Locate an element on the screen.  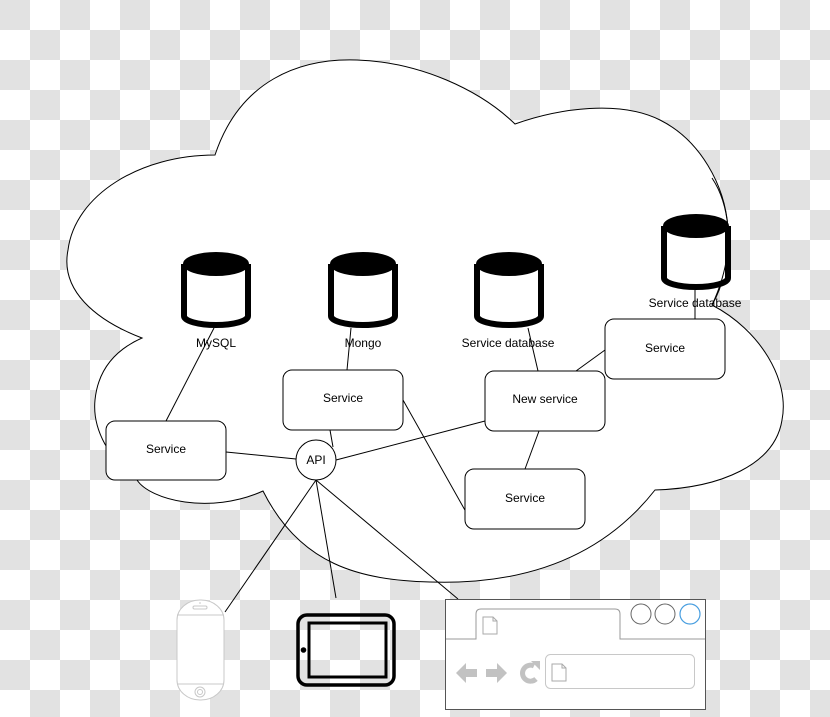
tablet-icon is located at coordinates (346, 650).